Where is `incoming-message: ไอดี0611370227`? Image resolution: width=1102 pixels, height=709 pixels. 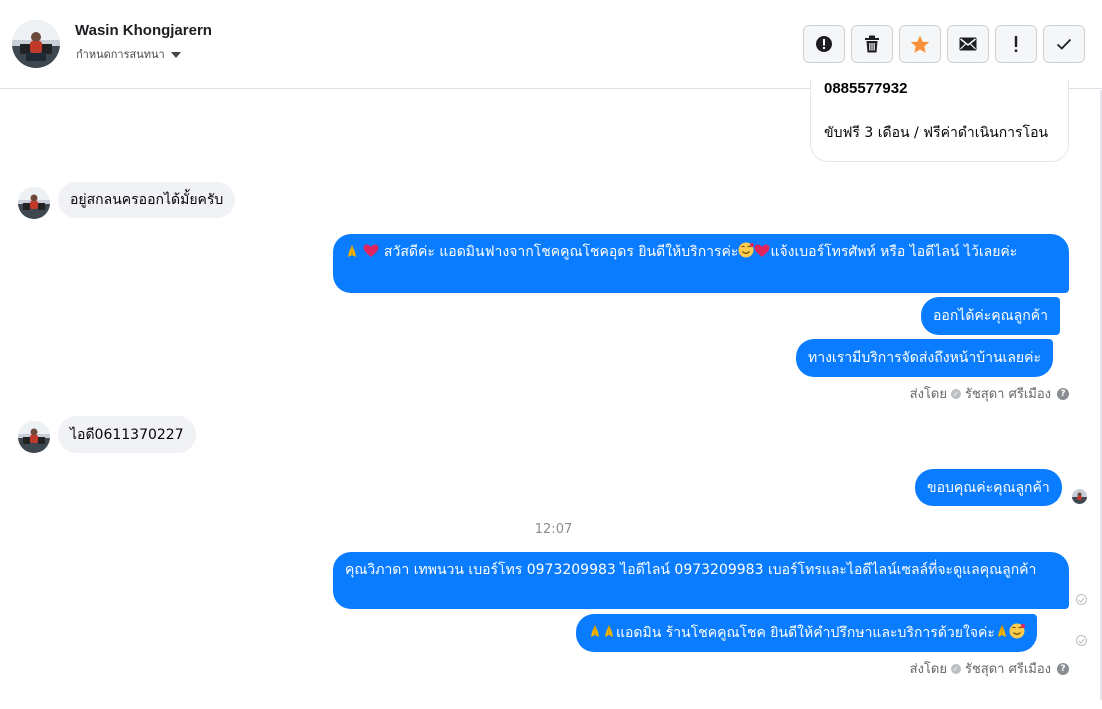 incoming-message: ไอดี0611370227 is located at coordinates (127, 434).